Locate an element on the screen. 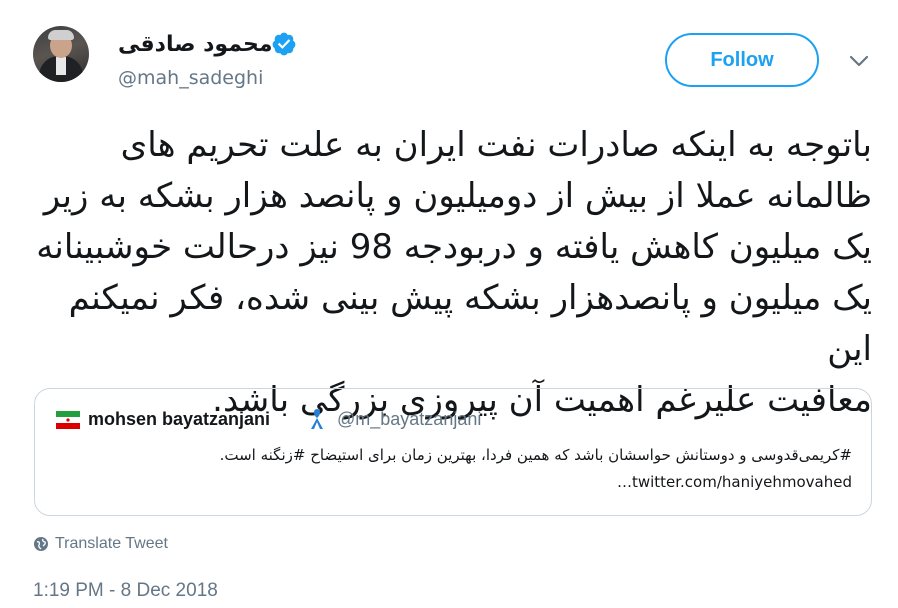 This screenshot has width=898, height=608. chevron-down-icon is located at coordinates (859, 61).